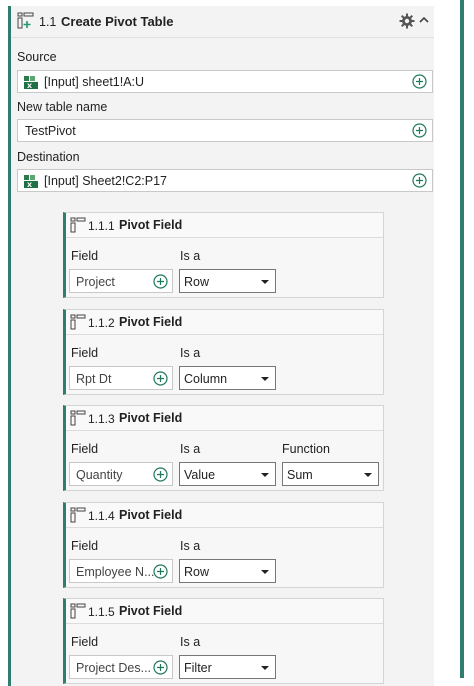 The width and height of the screenshot is (474, 686). What do you see at coordinates (224, 418) in the screenshot?
I see `pivot-field-header: 1.1.3 Pivot Field` at bounding box center [224, 418].